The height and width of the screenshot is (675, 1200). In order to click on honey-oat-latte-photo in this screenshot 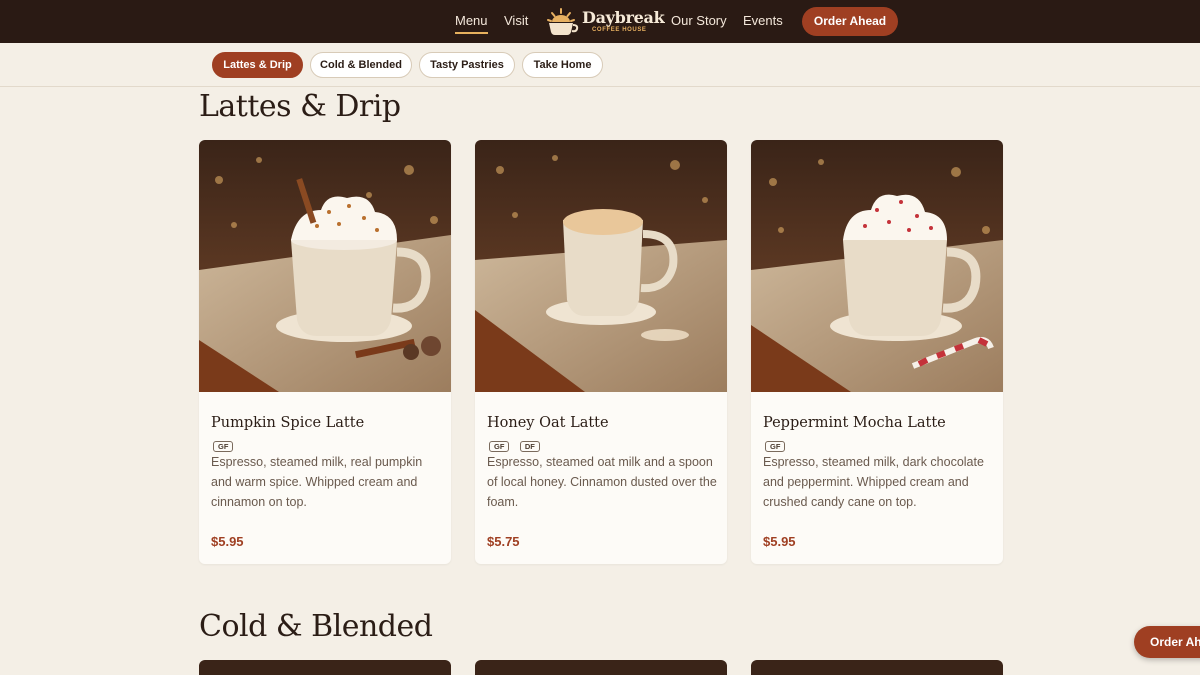, I will do `click(601, 266)`.